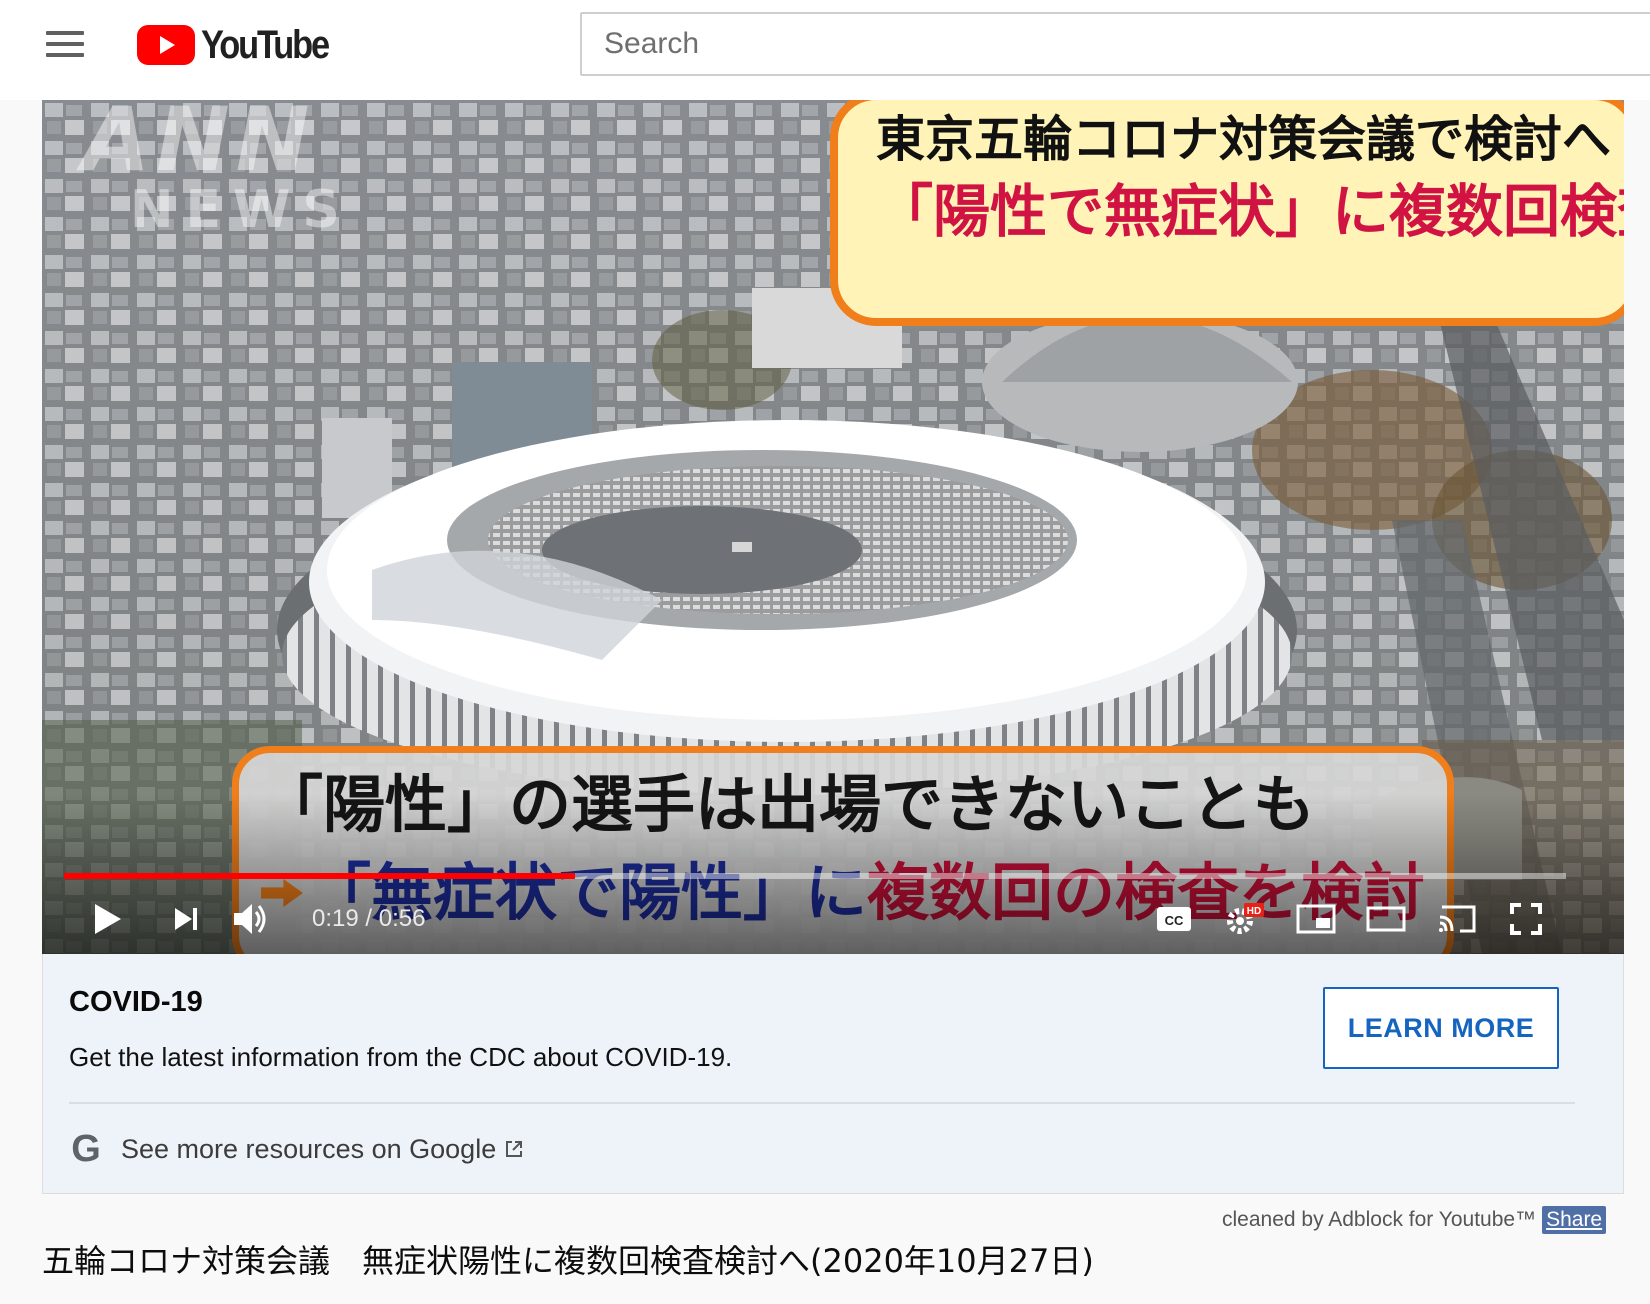  I want to click on gear-icon: HD, so click(1245, 918).